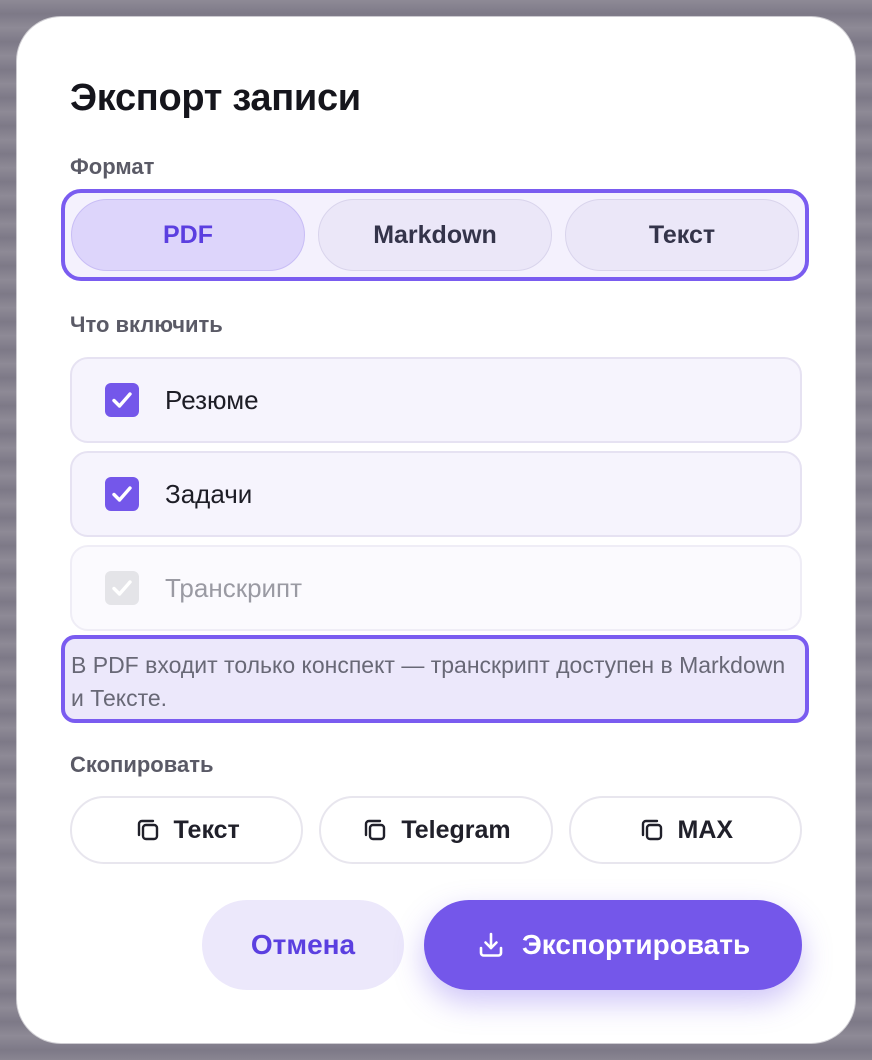 The image size is (872, 1060). What do you see at coordinates (636, 944) in the screenshot?
I see `export-button-label: Экспортировать` at bounding box center [636, 944].